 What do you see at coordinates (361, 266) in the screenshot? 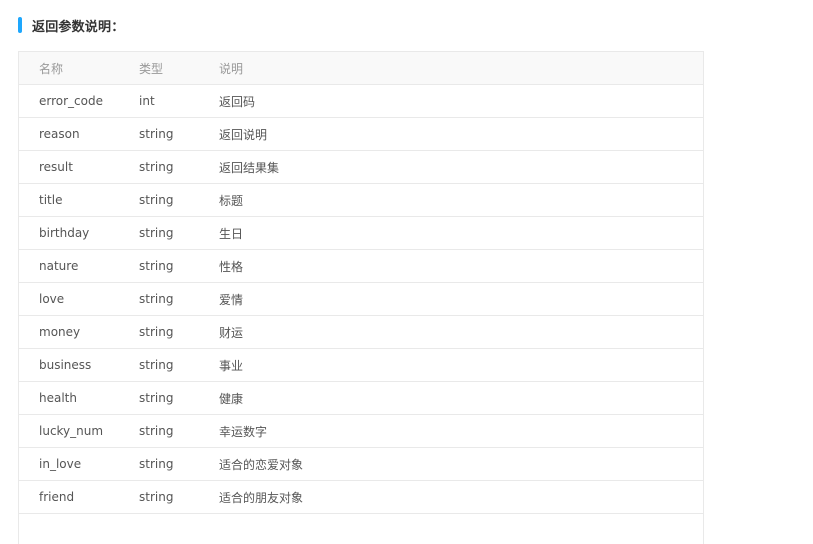
I see `table-row: nature string 性格` at bounding box center [361, 266].